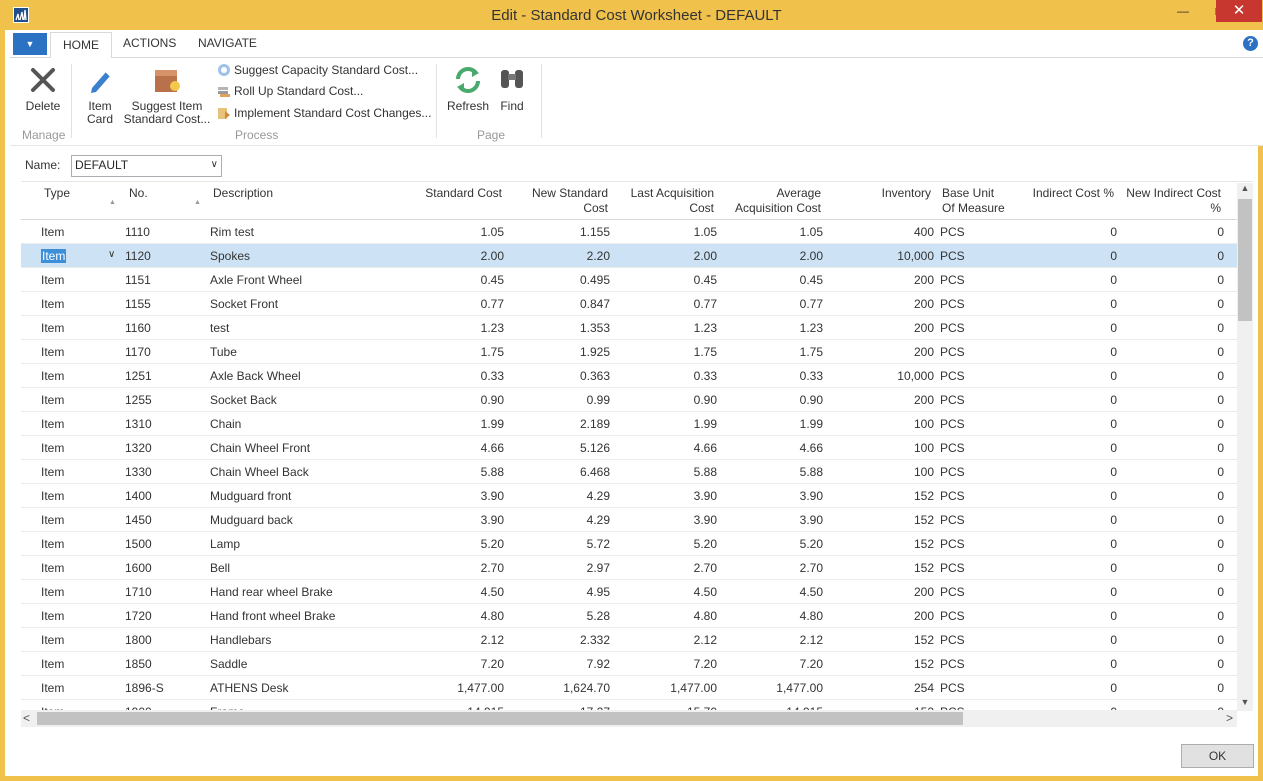  What do you see at coordinates (559, 352) in the screenshot?
I see `cell-new-standard-cost: 1.925` at bounding box center [559, 352].